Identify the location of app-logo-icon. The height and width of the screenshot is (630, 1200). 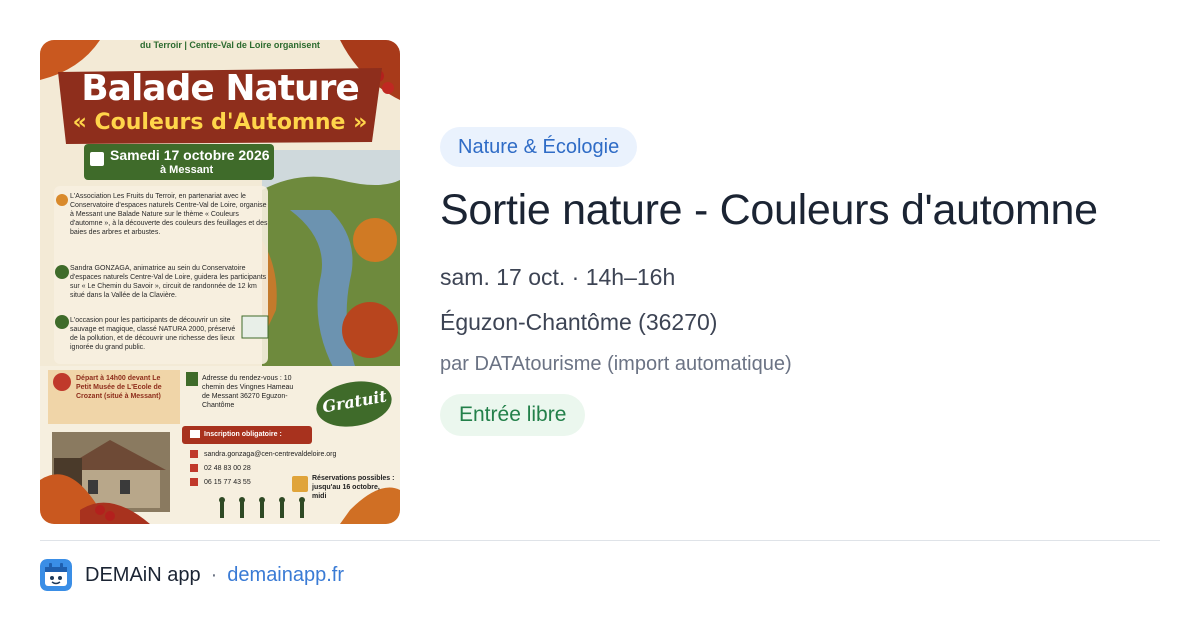
(56, 575).